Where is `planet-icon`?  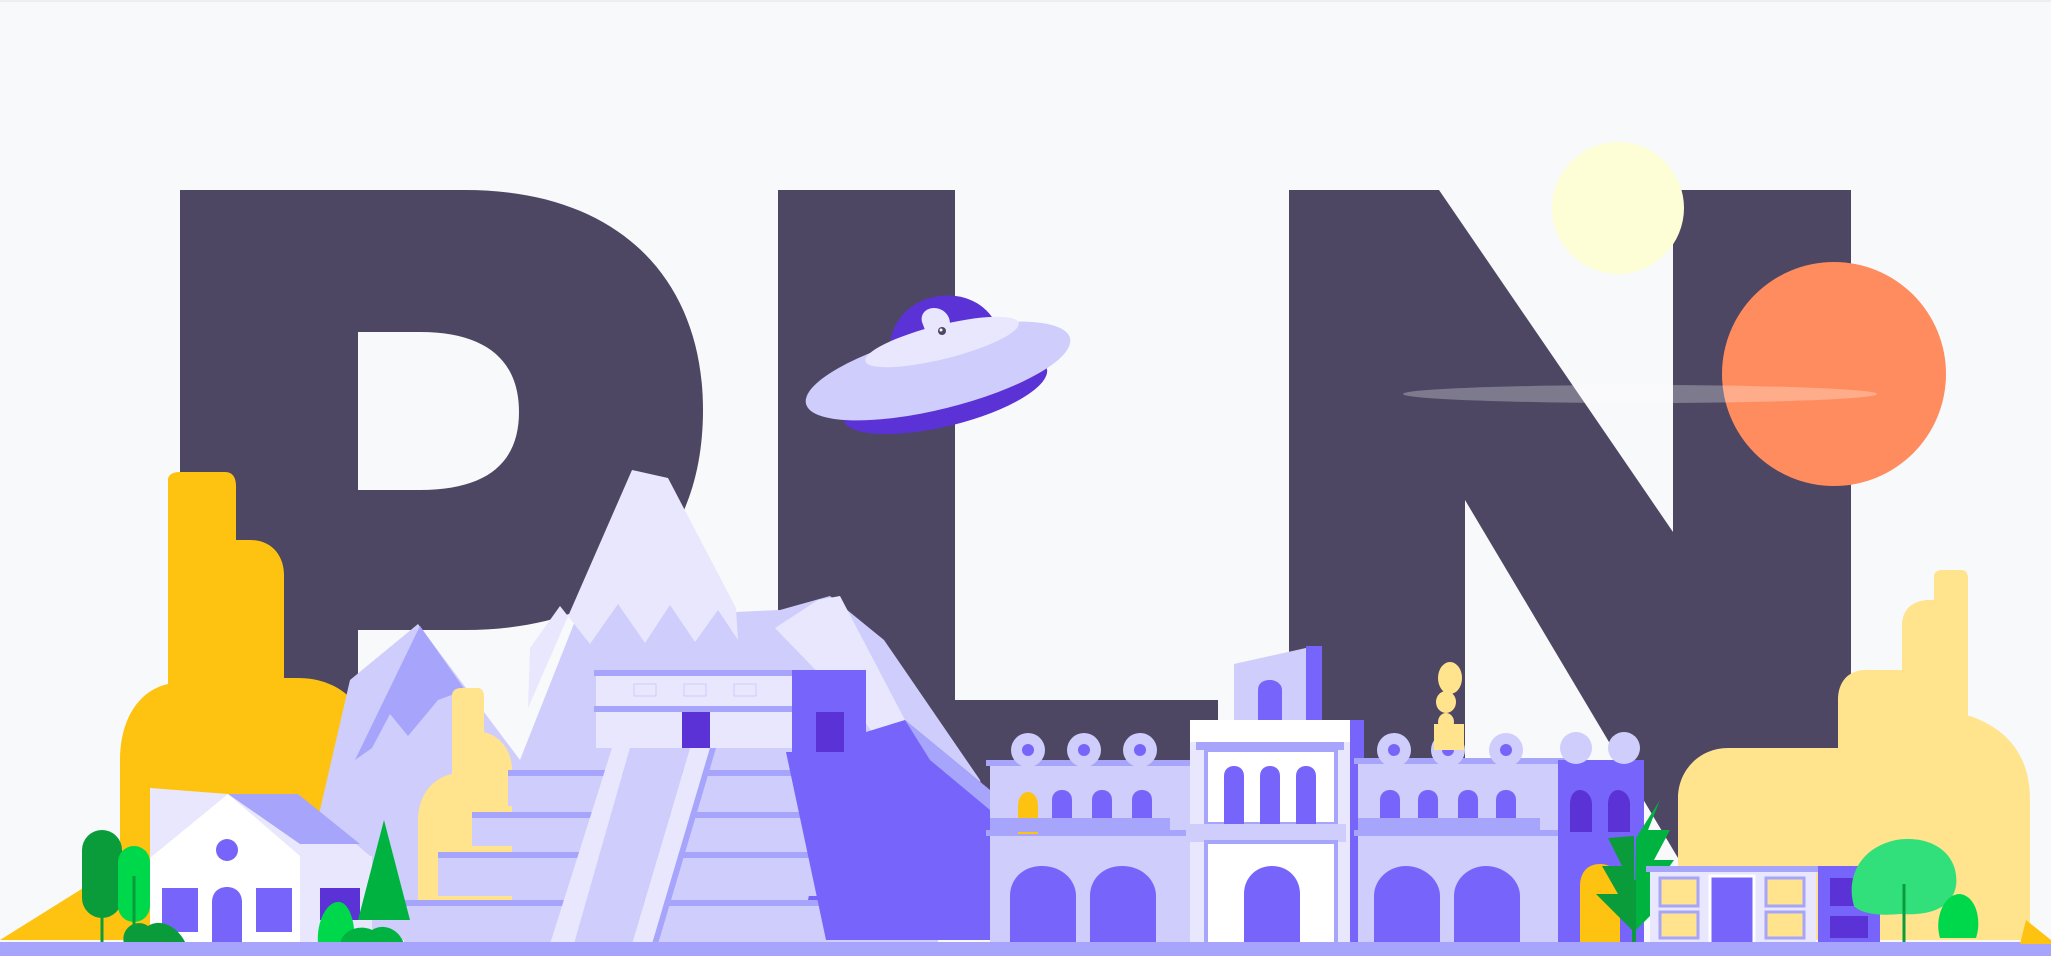
planet-icon is located at coordinates (1834, 374).